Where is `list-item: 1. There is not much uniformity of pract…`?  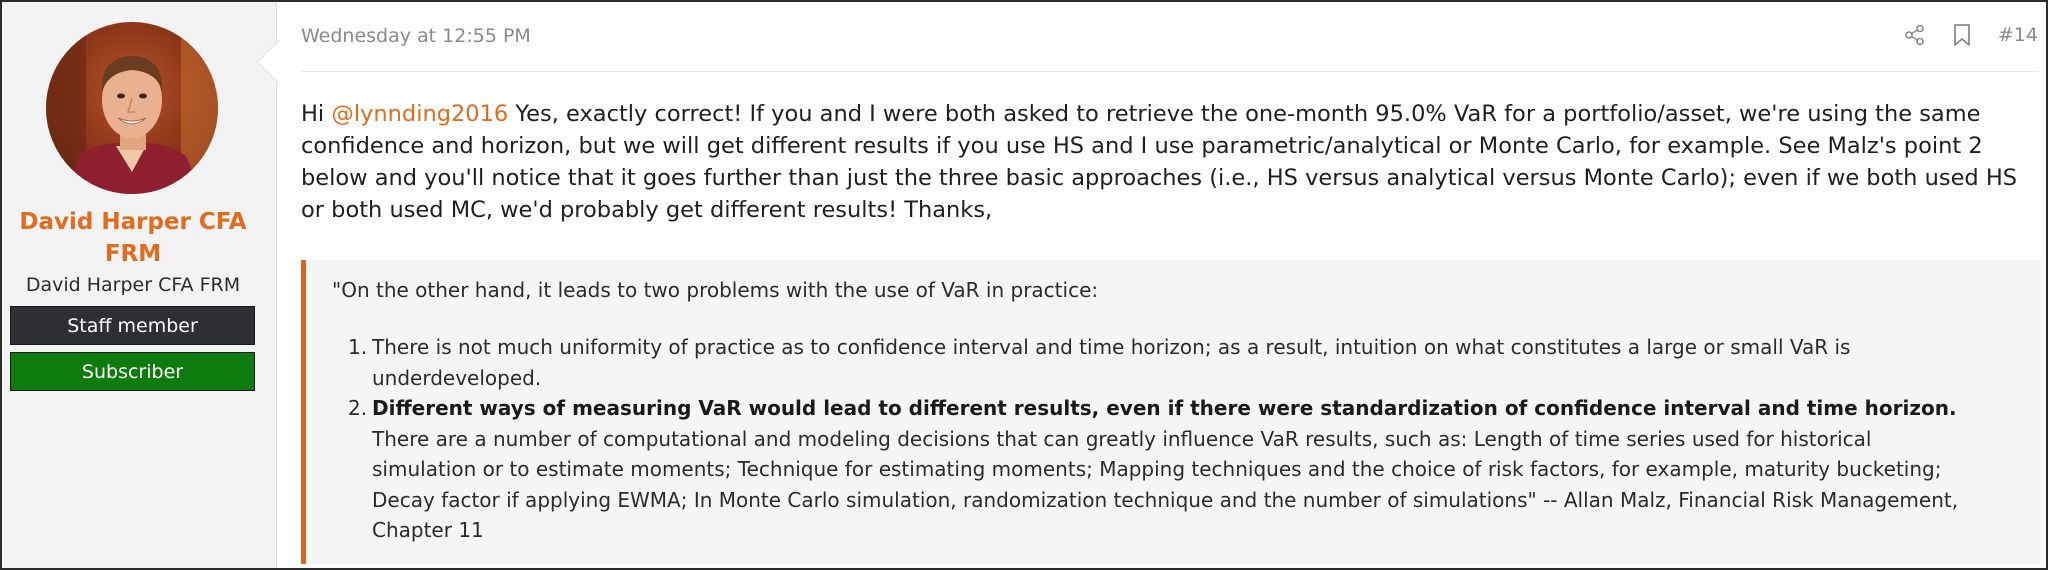
list-item: 1. There is not much uniformity of pract… is located at coordinates (1160, 362).